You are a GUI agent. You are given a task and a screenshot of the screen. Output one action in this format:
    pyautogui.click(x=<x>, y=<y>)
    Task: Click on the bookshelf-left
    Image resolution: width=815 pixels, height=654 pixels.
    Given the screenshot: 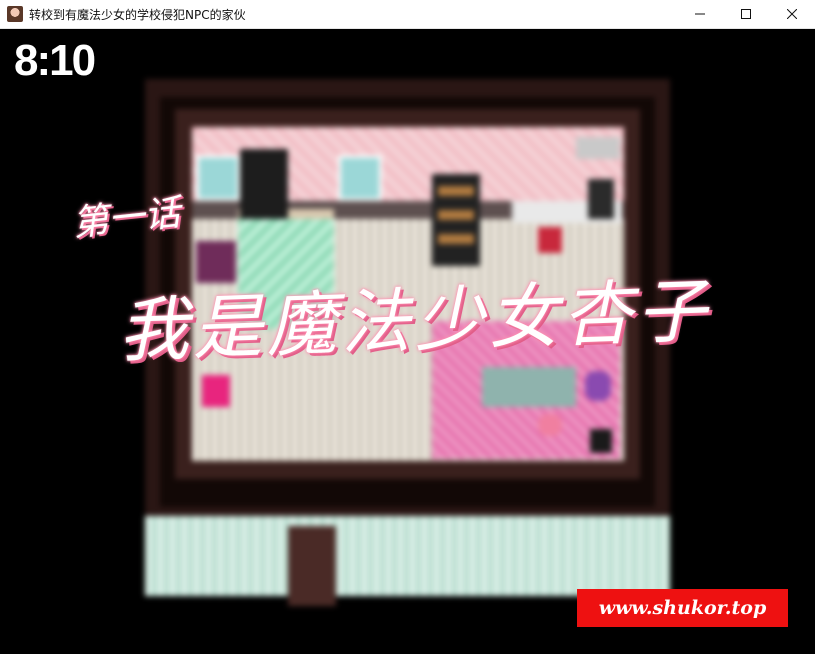 What is the action you would take?
    pyautogui.click(x=264, y=184)
    